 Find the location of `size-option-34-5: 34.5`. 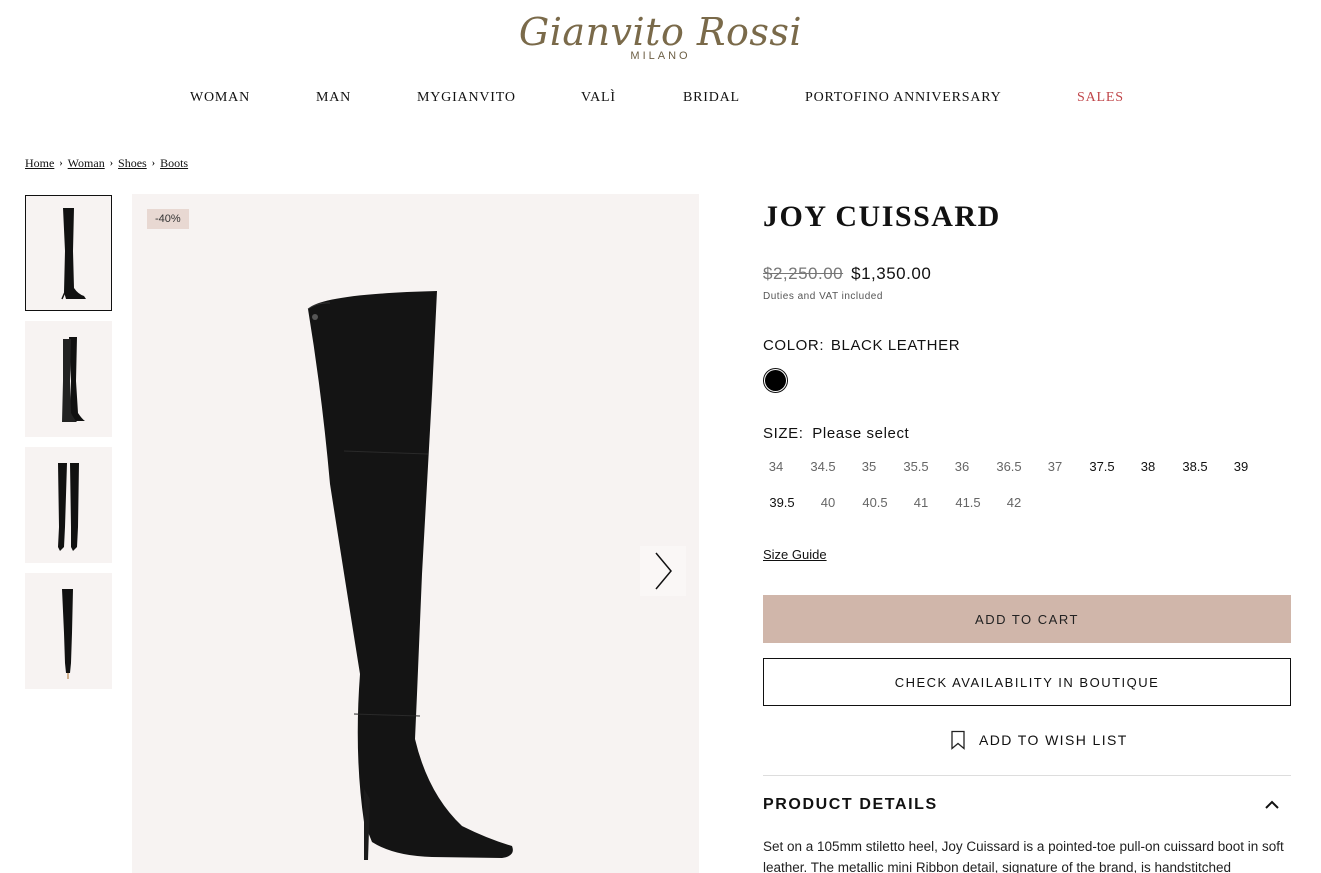

size-option-34-5: 34.5 is located at coordinates (823, 466).